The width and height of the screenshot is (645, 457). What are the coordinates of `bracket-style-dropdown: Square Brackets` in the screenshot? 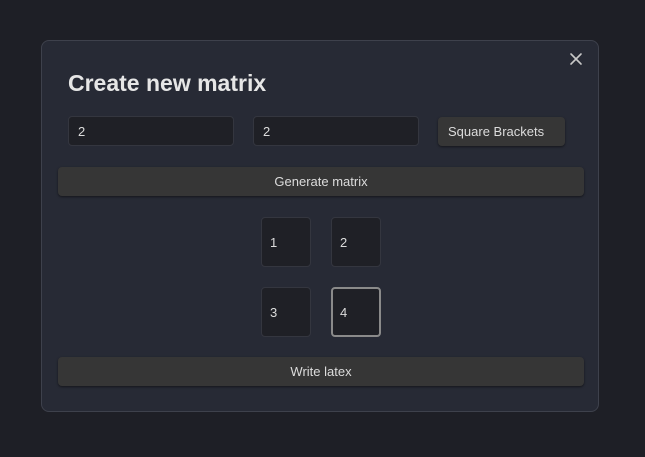 It's located at (501, 131).